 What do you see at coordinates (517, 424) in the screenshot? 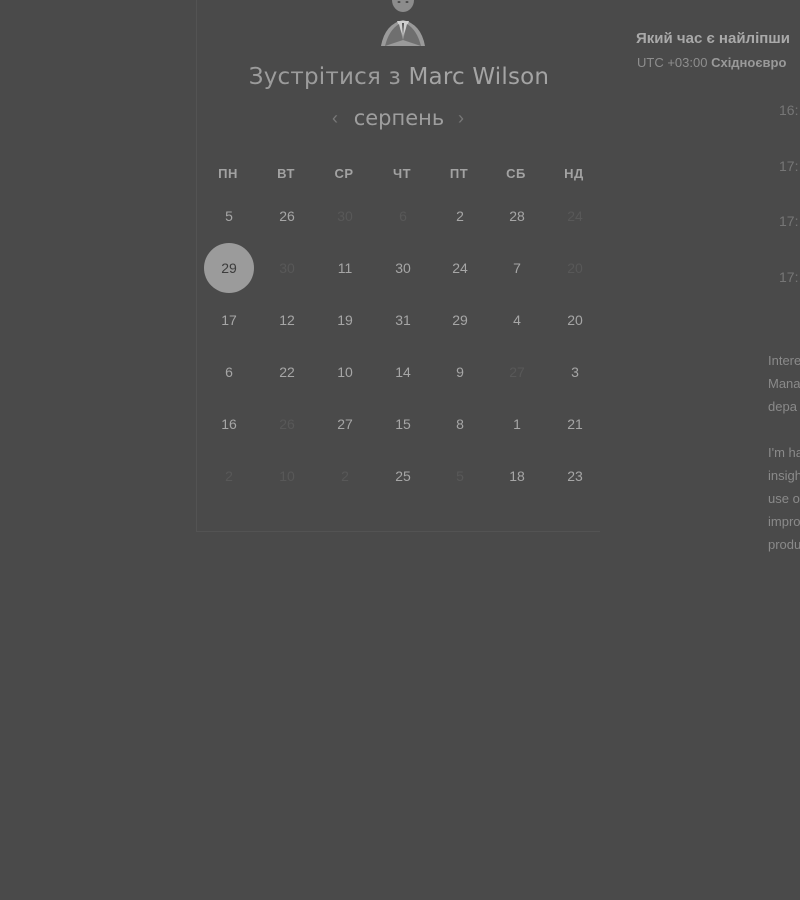
I see `calendar-day: 1` at bounding box center [517, 424].